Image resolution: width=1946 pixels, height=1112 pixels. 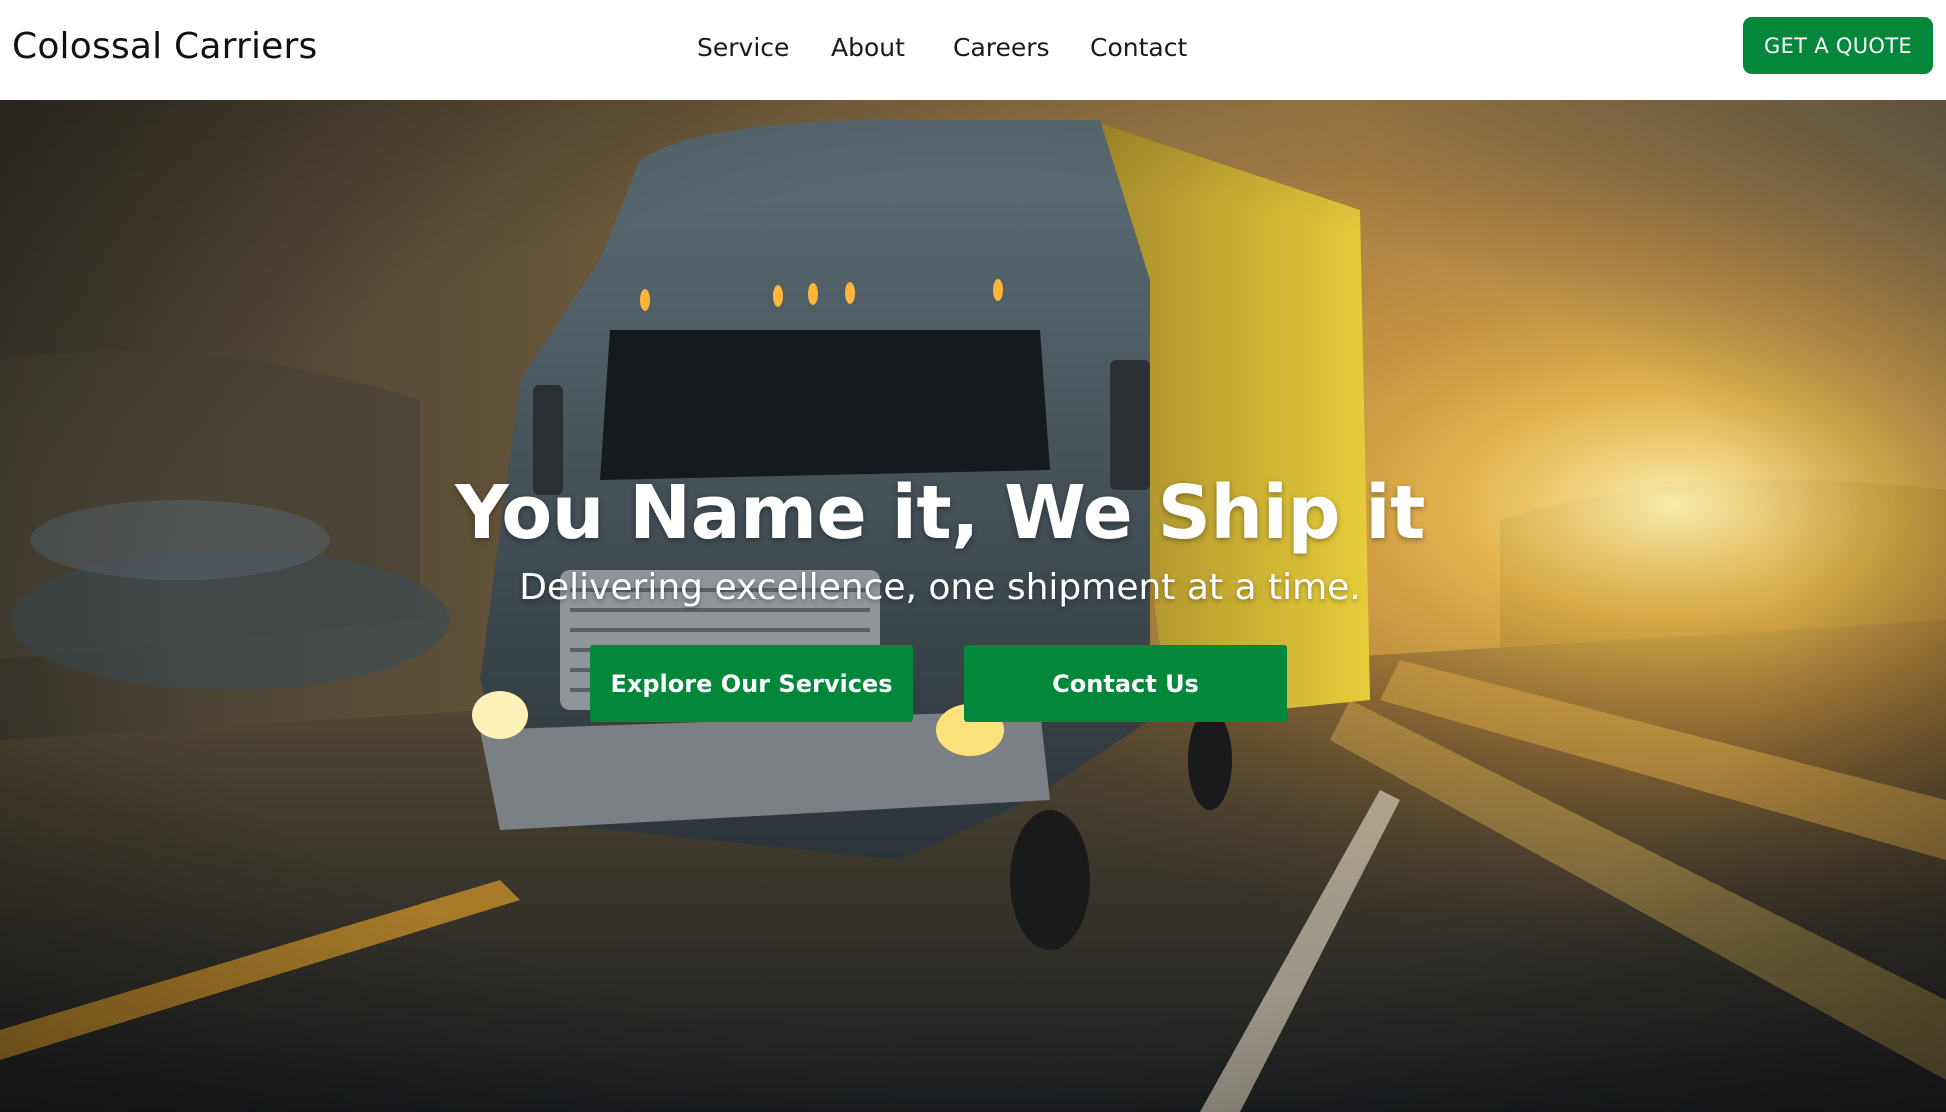 I want to click on main-nav: Service About Careers Contact, so click(x=973, y=48).